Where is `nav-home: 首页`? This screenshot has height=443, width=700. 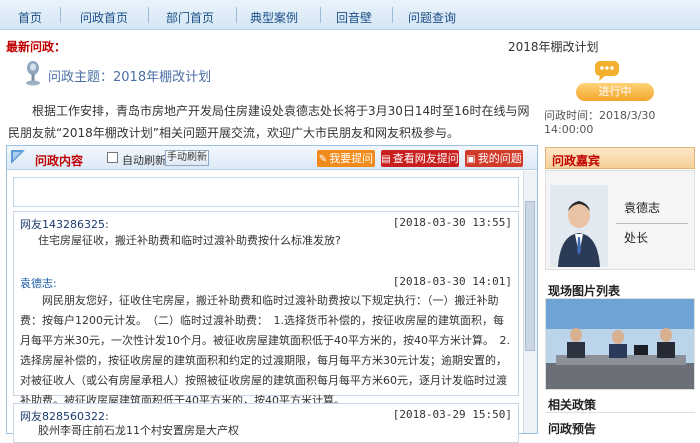 nav-home: 首页 is located at coordinates (30, 17).